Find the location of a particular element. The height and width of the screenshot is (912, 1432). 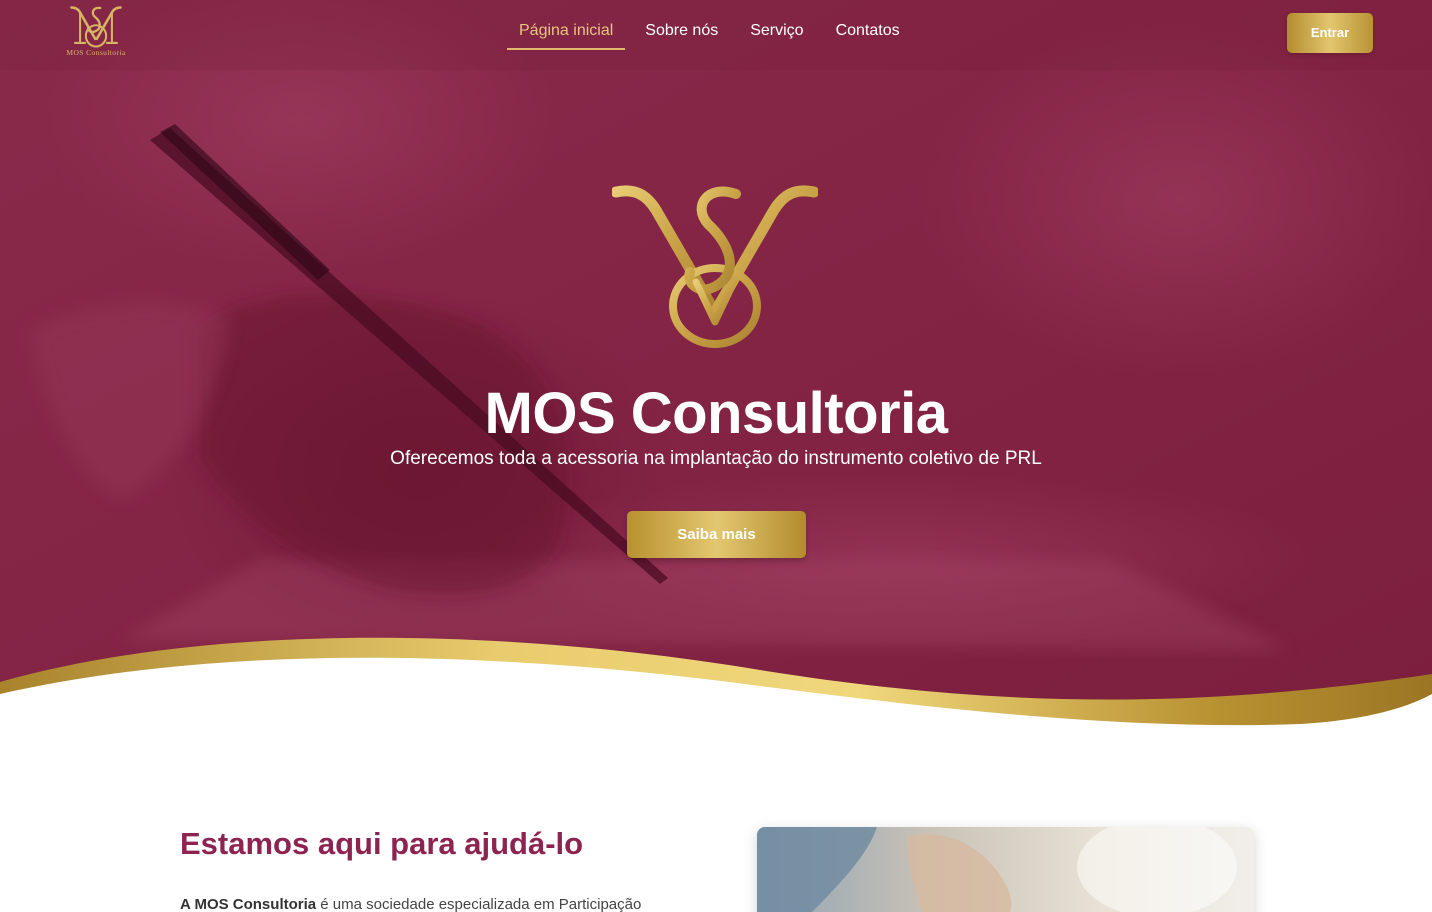

nav-item-home: Página inicial is located at coordinates (566, 32).